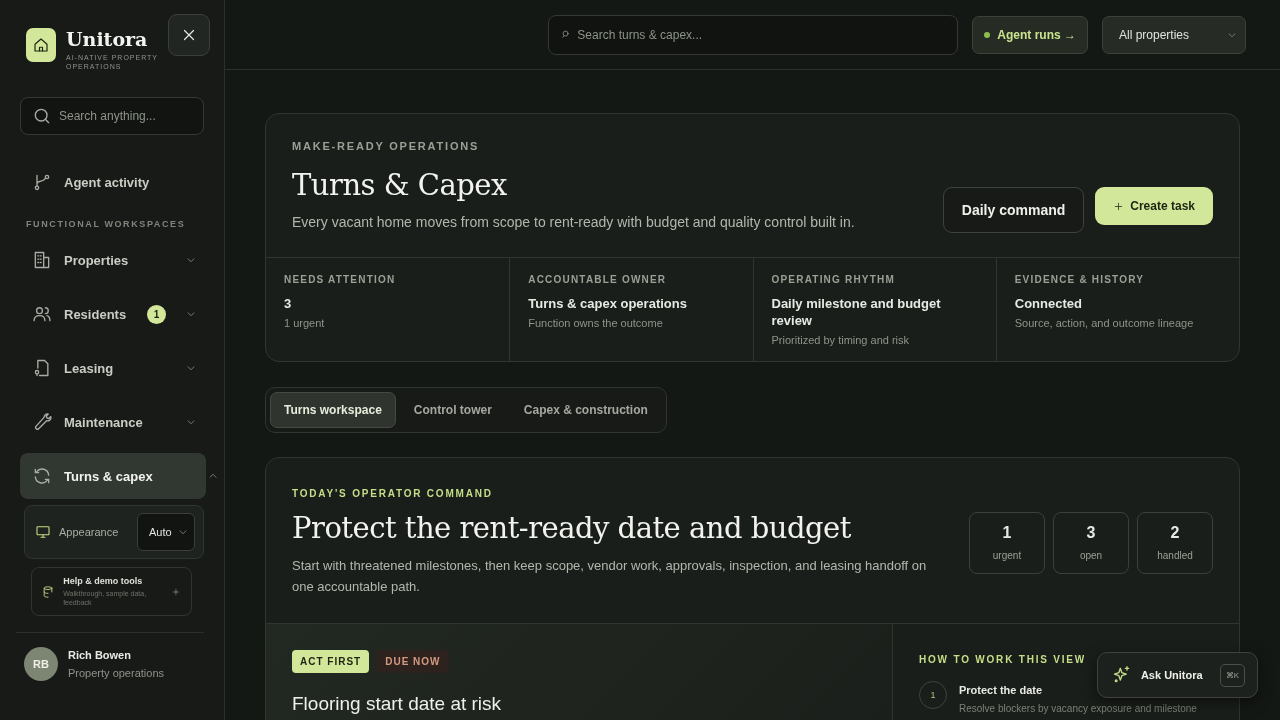 Image resolution: width=1280 pixels, height=720 pixels. Describe the element at coordinates (1078, 708) in the screenshot. I see `step-text: Resolve blockers by vacancy exposure and milestone` at that location.